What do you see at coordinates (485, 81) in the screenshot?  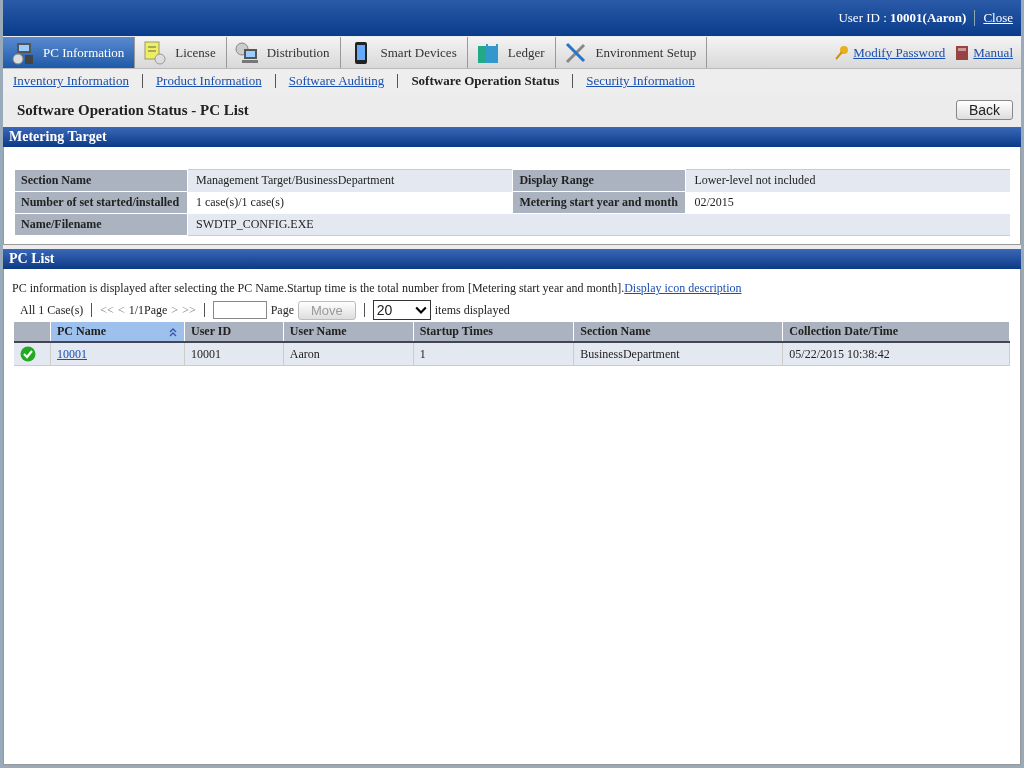 I see `subnav-link: Software Operation Status` at bounding box center [485, 81].